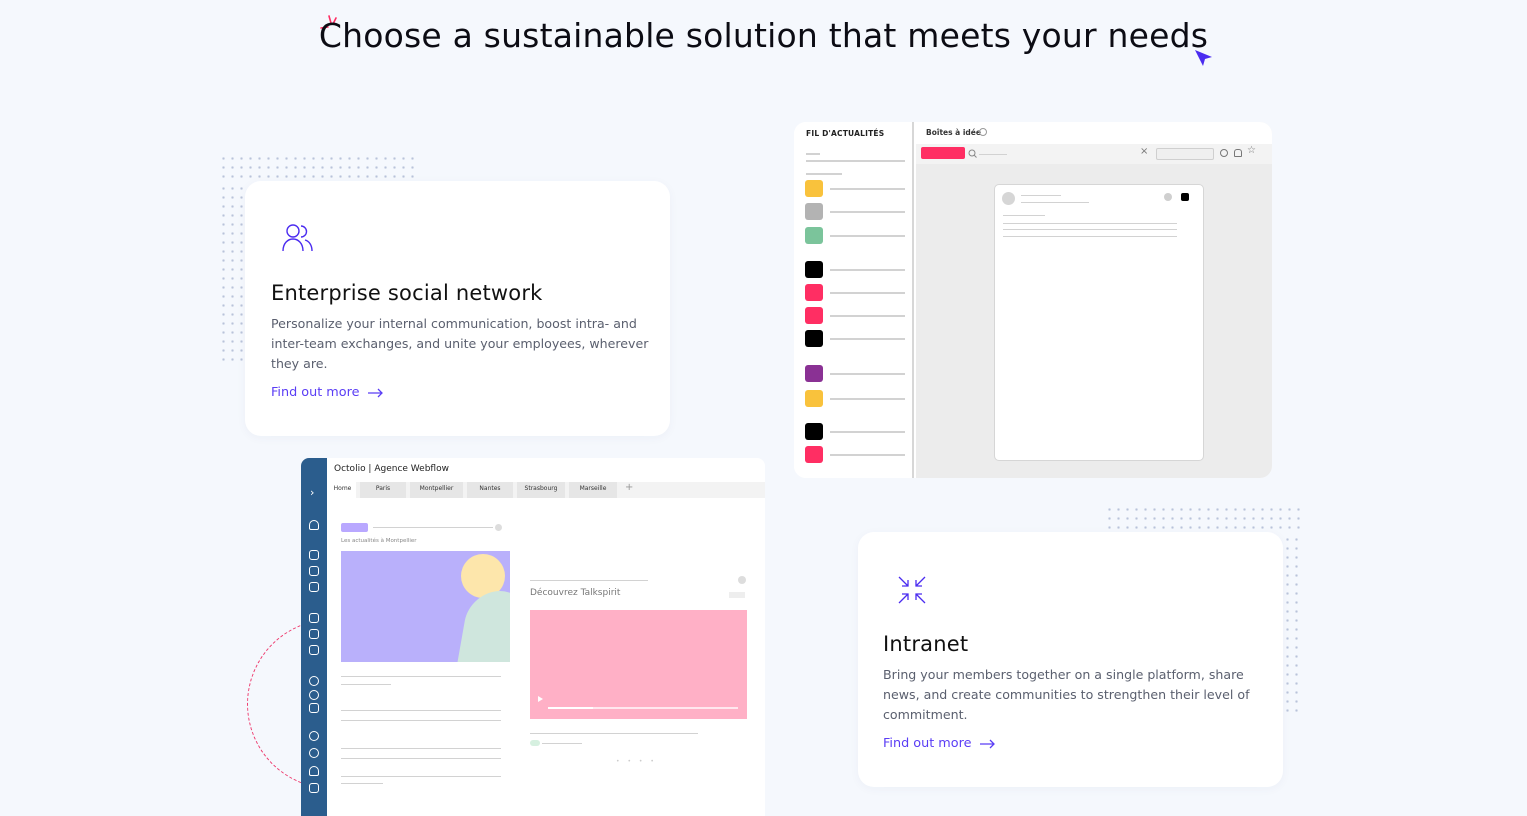 Image resolution: width=1527 pixels, height=816 pixels. Describe the element at coordinates (314, 788) in the screenshot. I see `settings-sliders-icon` at that location.